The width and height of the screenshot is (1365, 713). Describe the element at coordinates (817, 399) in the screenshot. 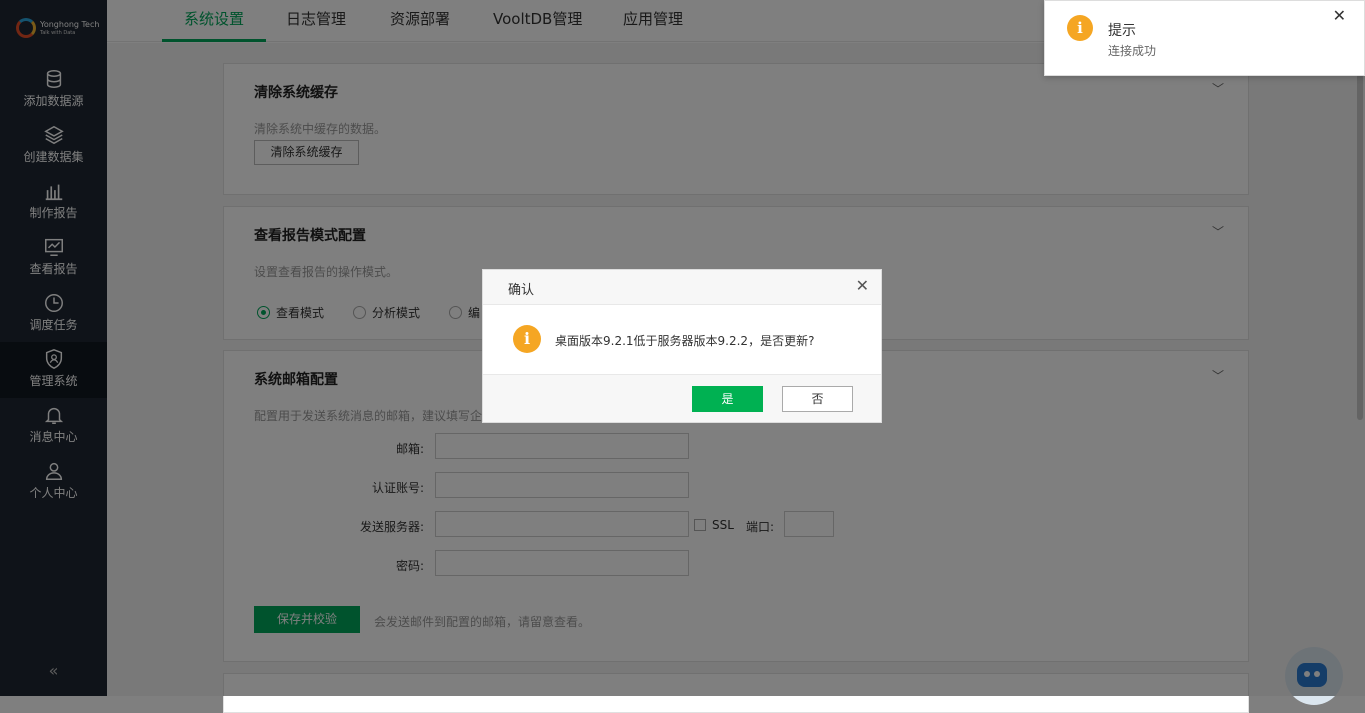

I see `no-button: 否` at that location.